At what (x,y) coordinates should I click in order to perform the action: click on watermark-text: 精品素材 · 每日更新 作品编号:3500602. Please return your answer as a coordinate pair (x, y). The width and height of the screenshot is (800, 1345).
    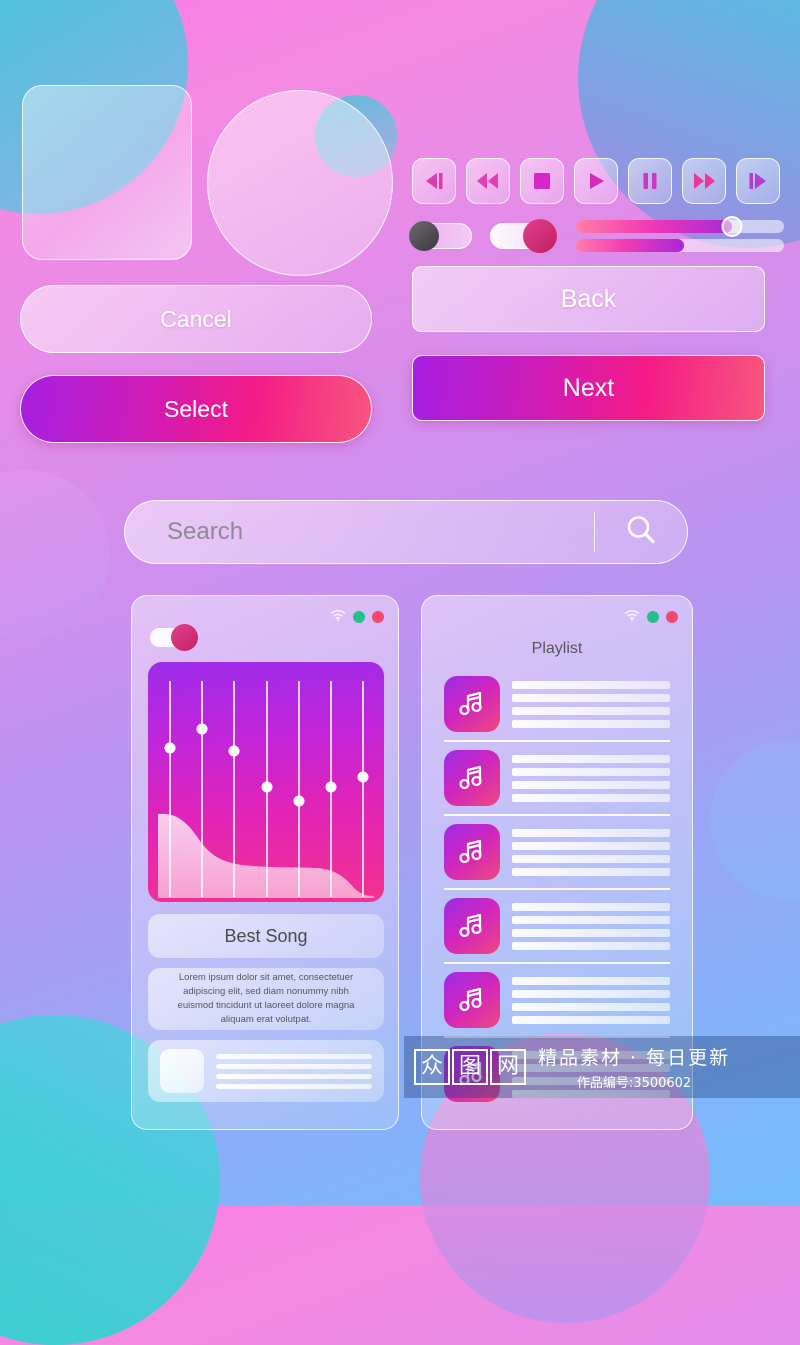
    Looking at the image, I should click on (634, 1067).